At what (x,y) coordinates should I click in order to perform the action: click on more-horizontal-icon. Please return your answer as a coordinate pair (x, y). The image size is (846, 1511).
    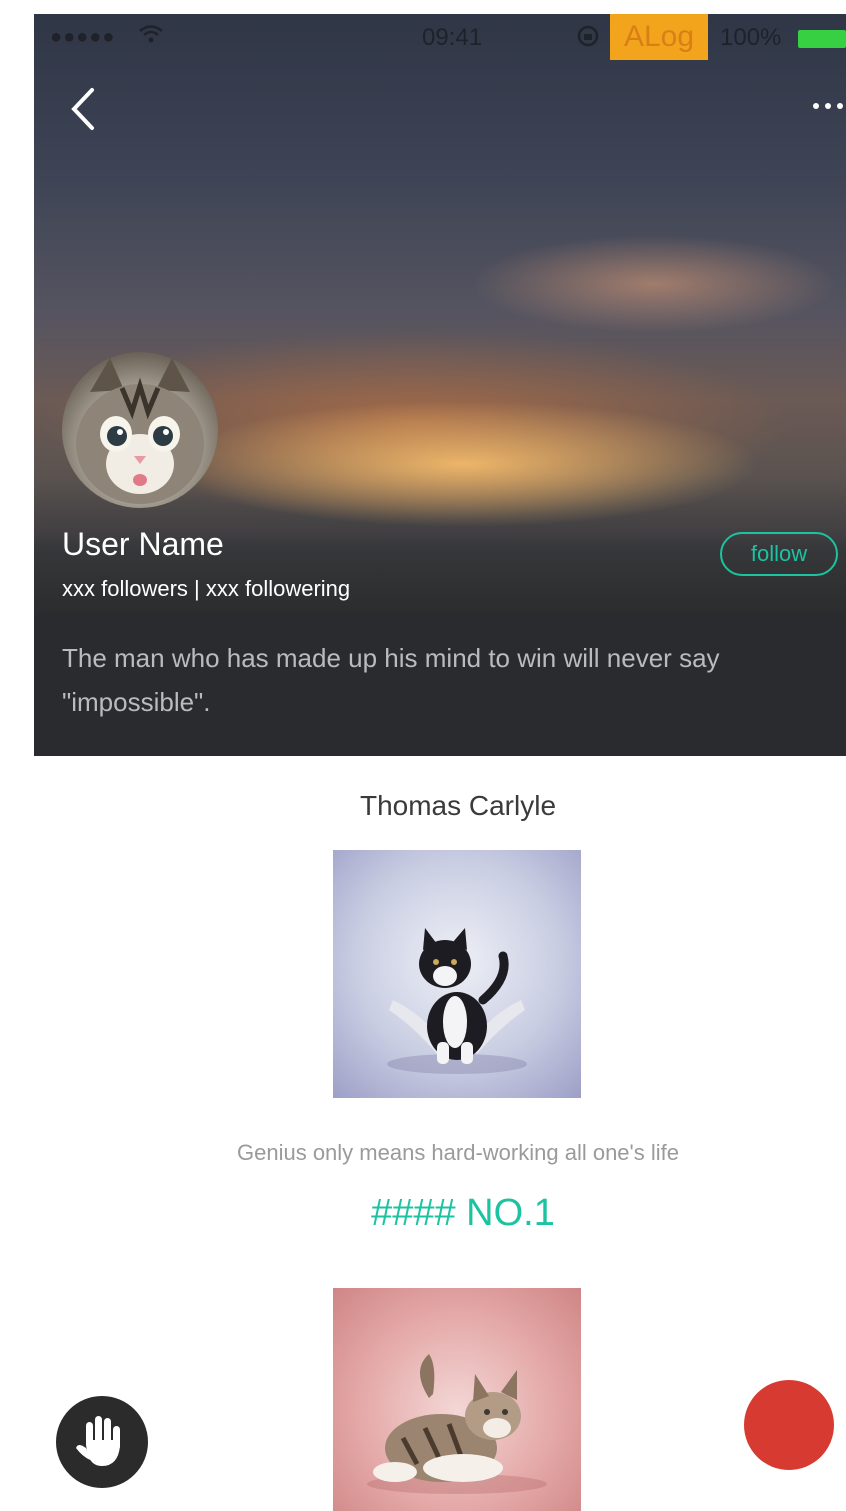
    Looking at the image, I should click on (828, 106).